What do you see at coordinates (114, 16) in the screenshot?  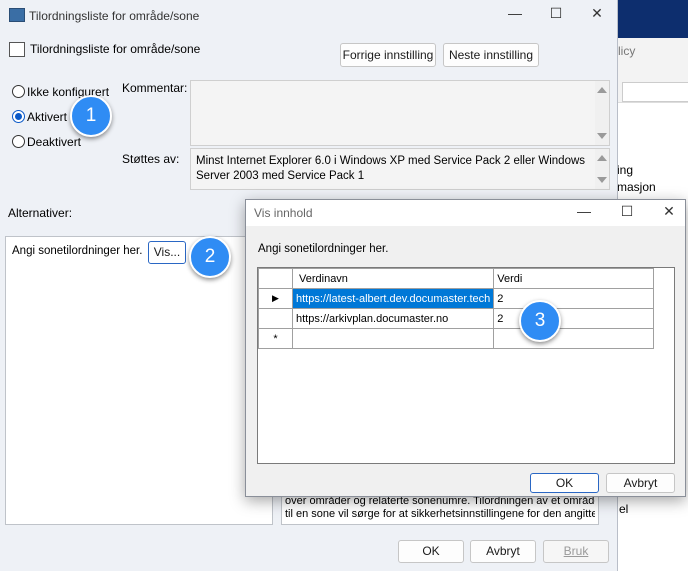 I see `window-title: Tilordningsliste for område/sone` at bounding box center [114, 16].